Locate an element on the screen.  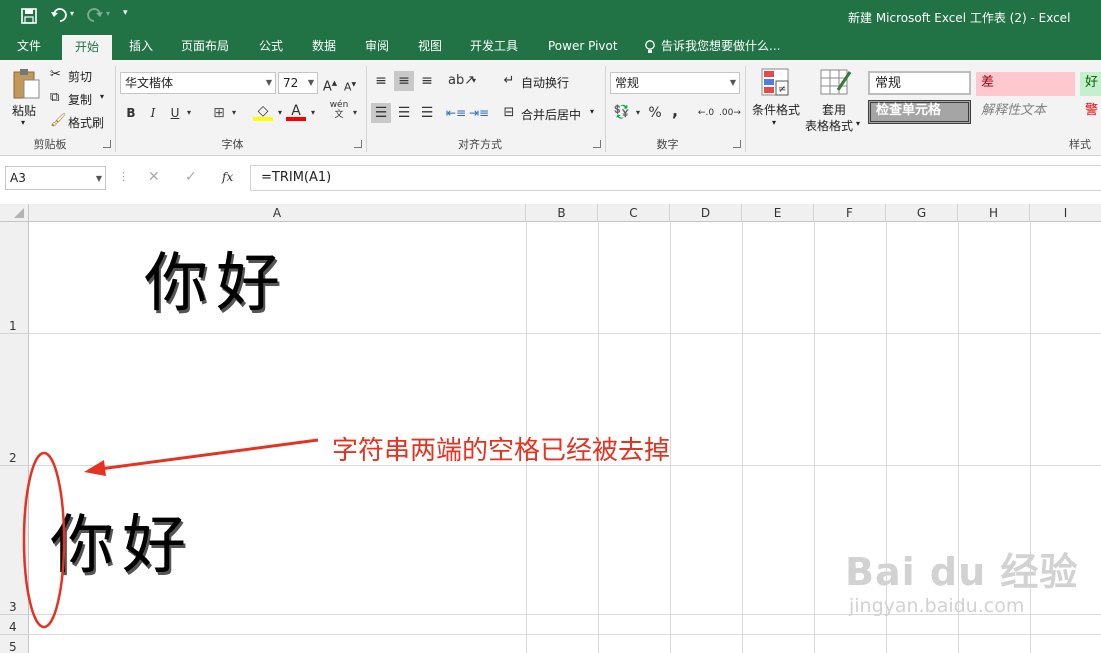
conditional-format-dropdown-icon: ▾ is located at coordinates (774, 122).